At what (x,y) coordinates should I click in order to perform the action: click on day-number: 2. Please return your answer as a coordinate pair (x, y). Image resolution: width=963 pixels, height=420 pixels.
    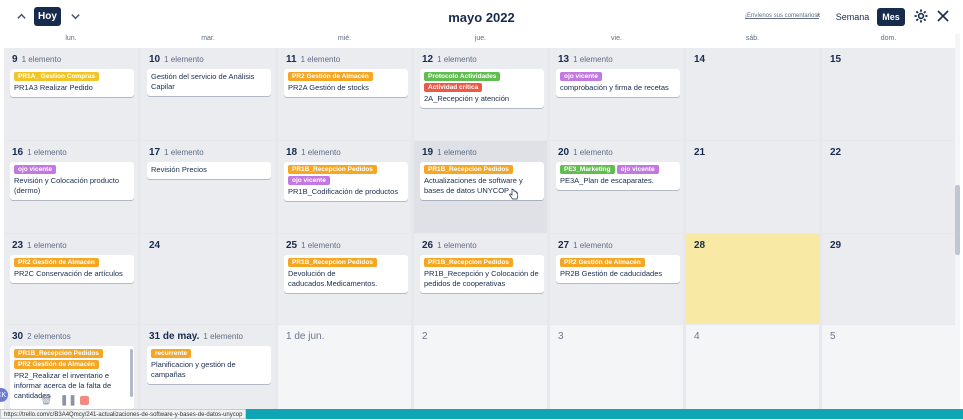
    Looking at the image, I should click on (425, 336).